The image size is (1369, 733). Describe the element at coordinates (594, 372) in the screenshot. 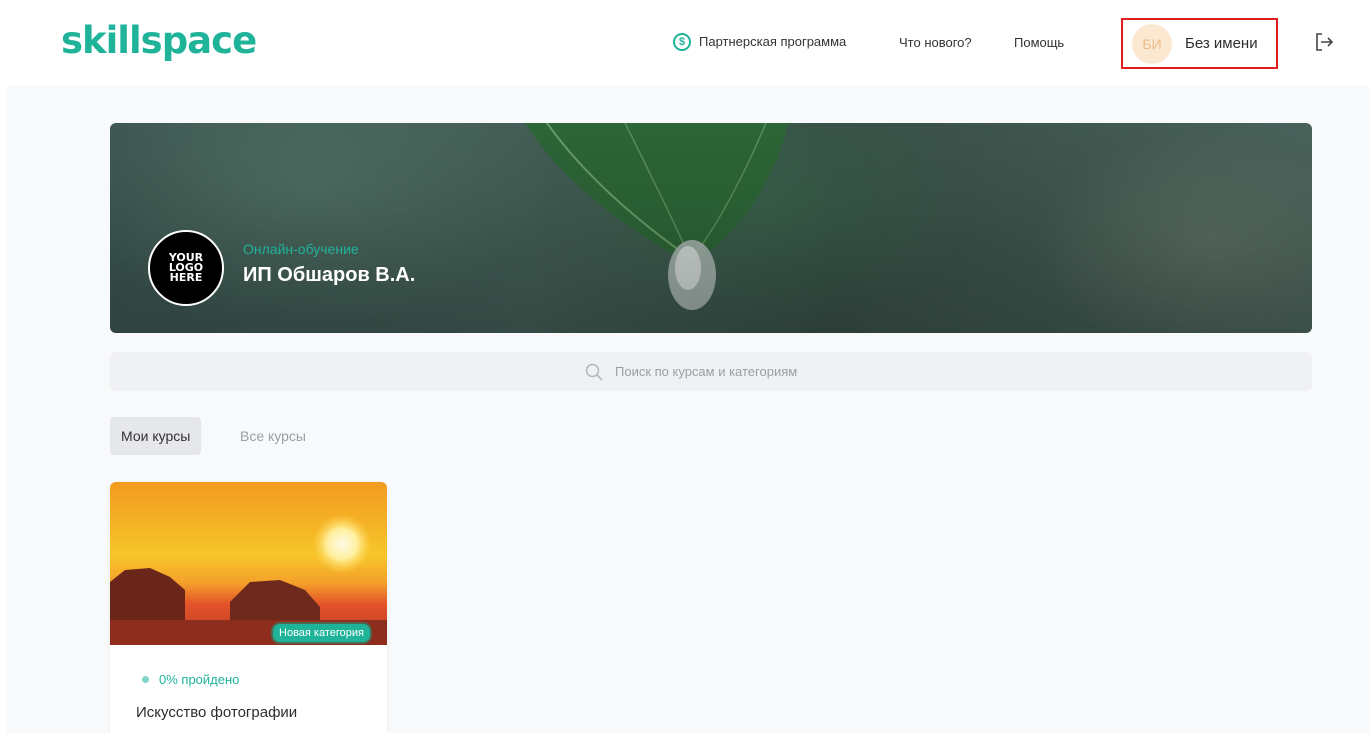

I see `search-icon` at that location.